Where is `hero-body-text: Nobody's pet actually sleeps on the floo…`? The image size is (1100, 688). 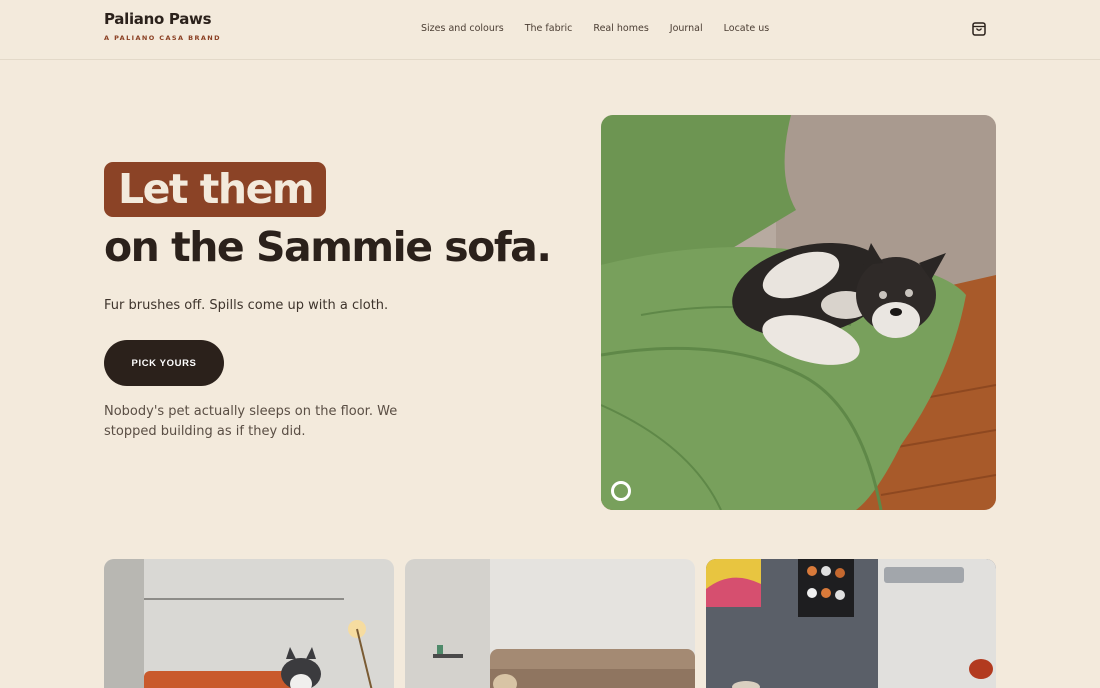 hero-body-text: Nobody's pet actually sleeps on the floo… is located at coordinates (251, 421).